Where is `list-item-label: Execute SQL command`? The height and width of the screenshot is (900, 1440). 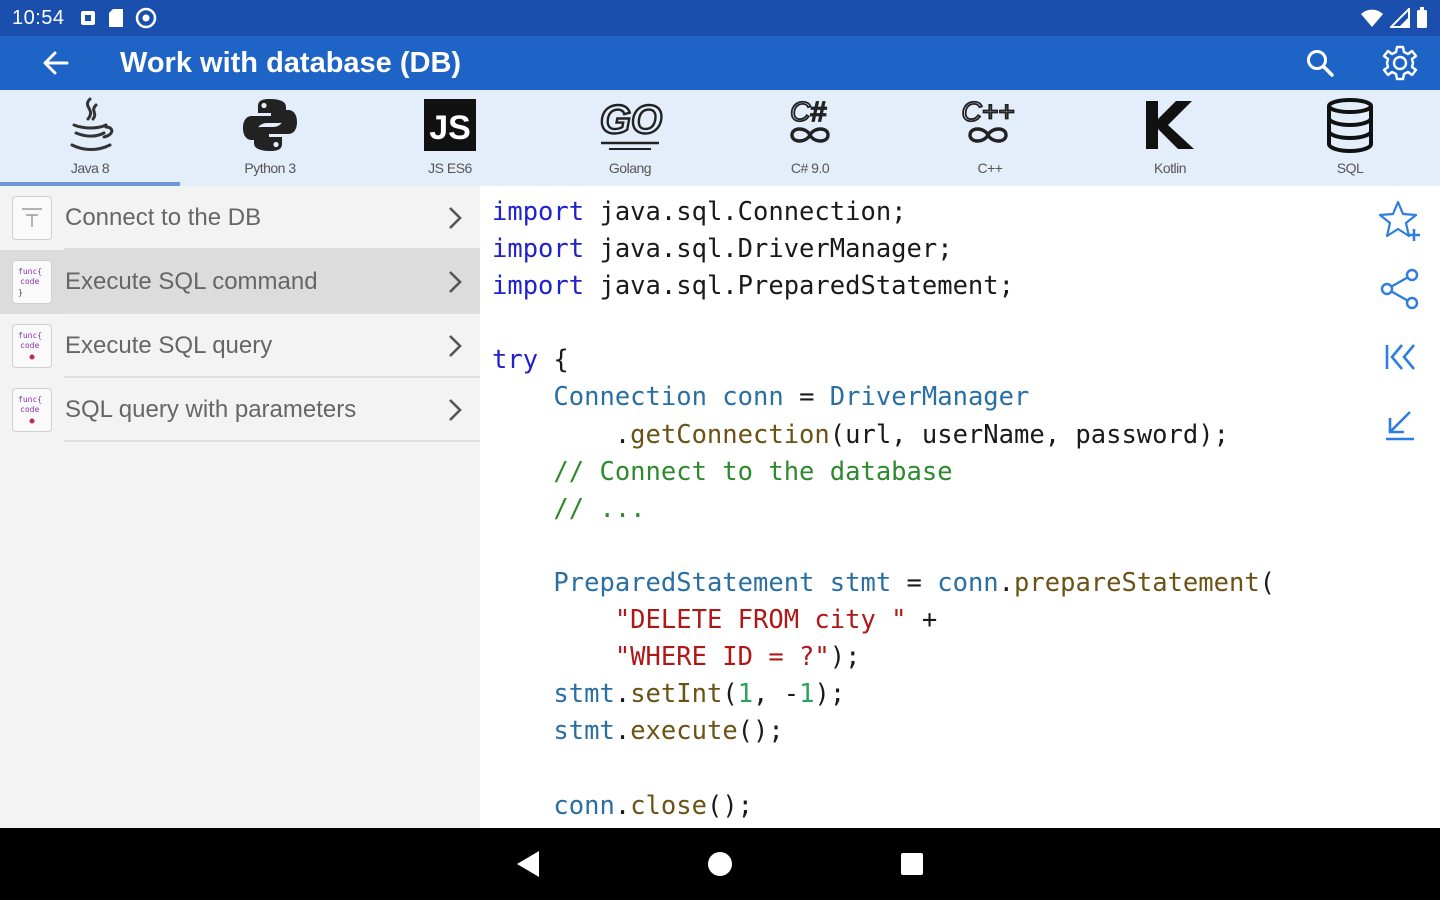 list-item-label: Execute SQL command is located at coordinates (191, 281).